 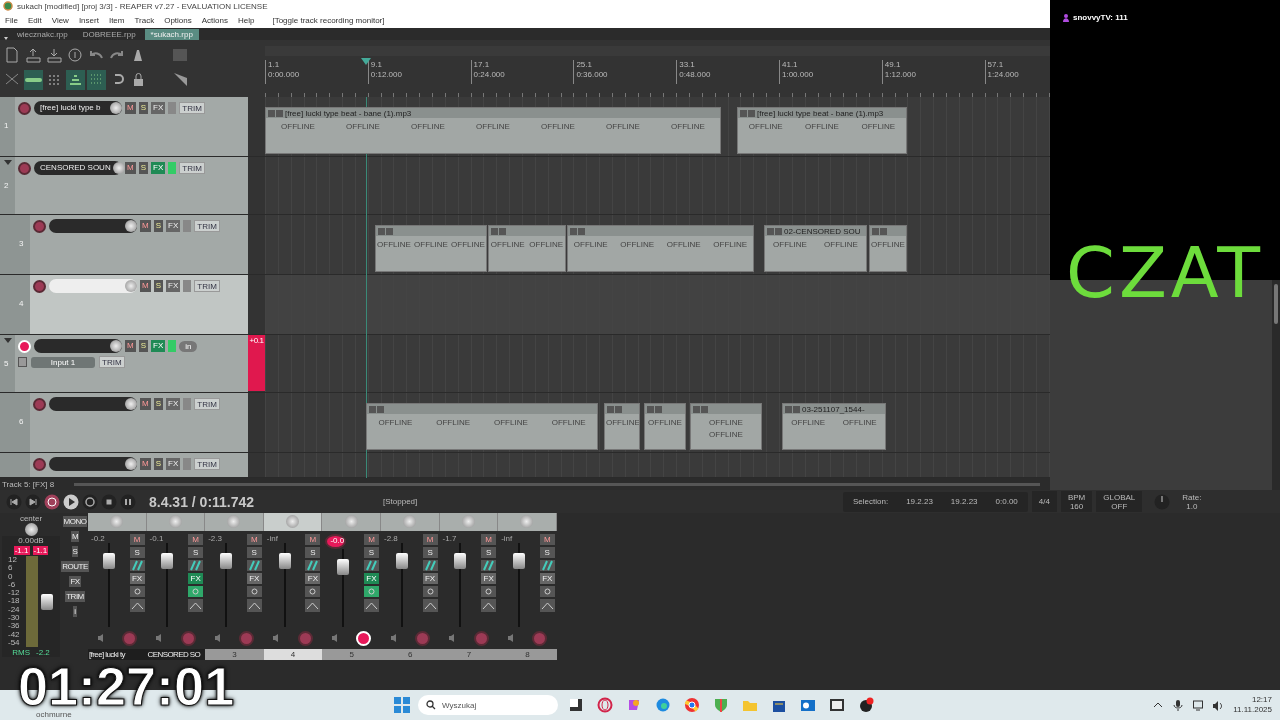 What do you see at coordinates (33, 501) in the screenshot?
I see `skip-forward-icon` at bounding box center [33, 501].